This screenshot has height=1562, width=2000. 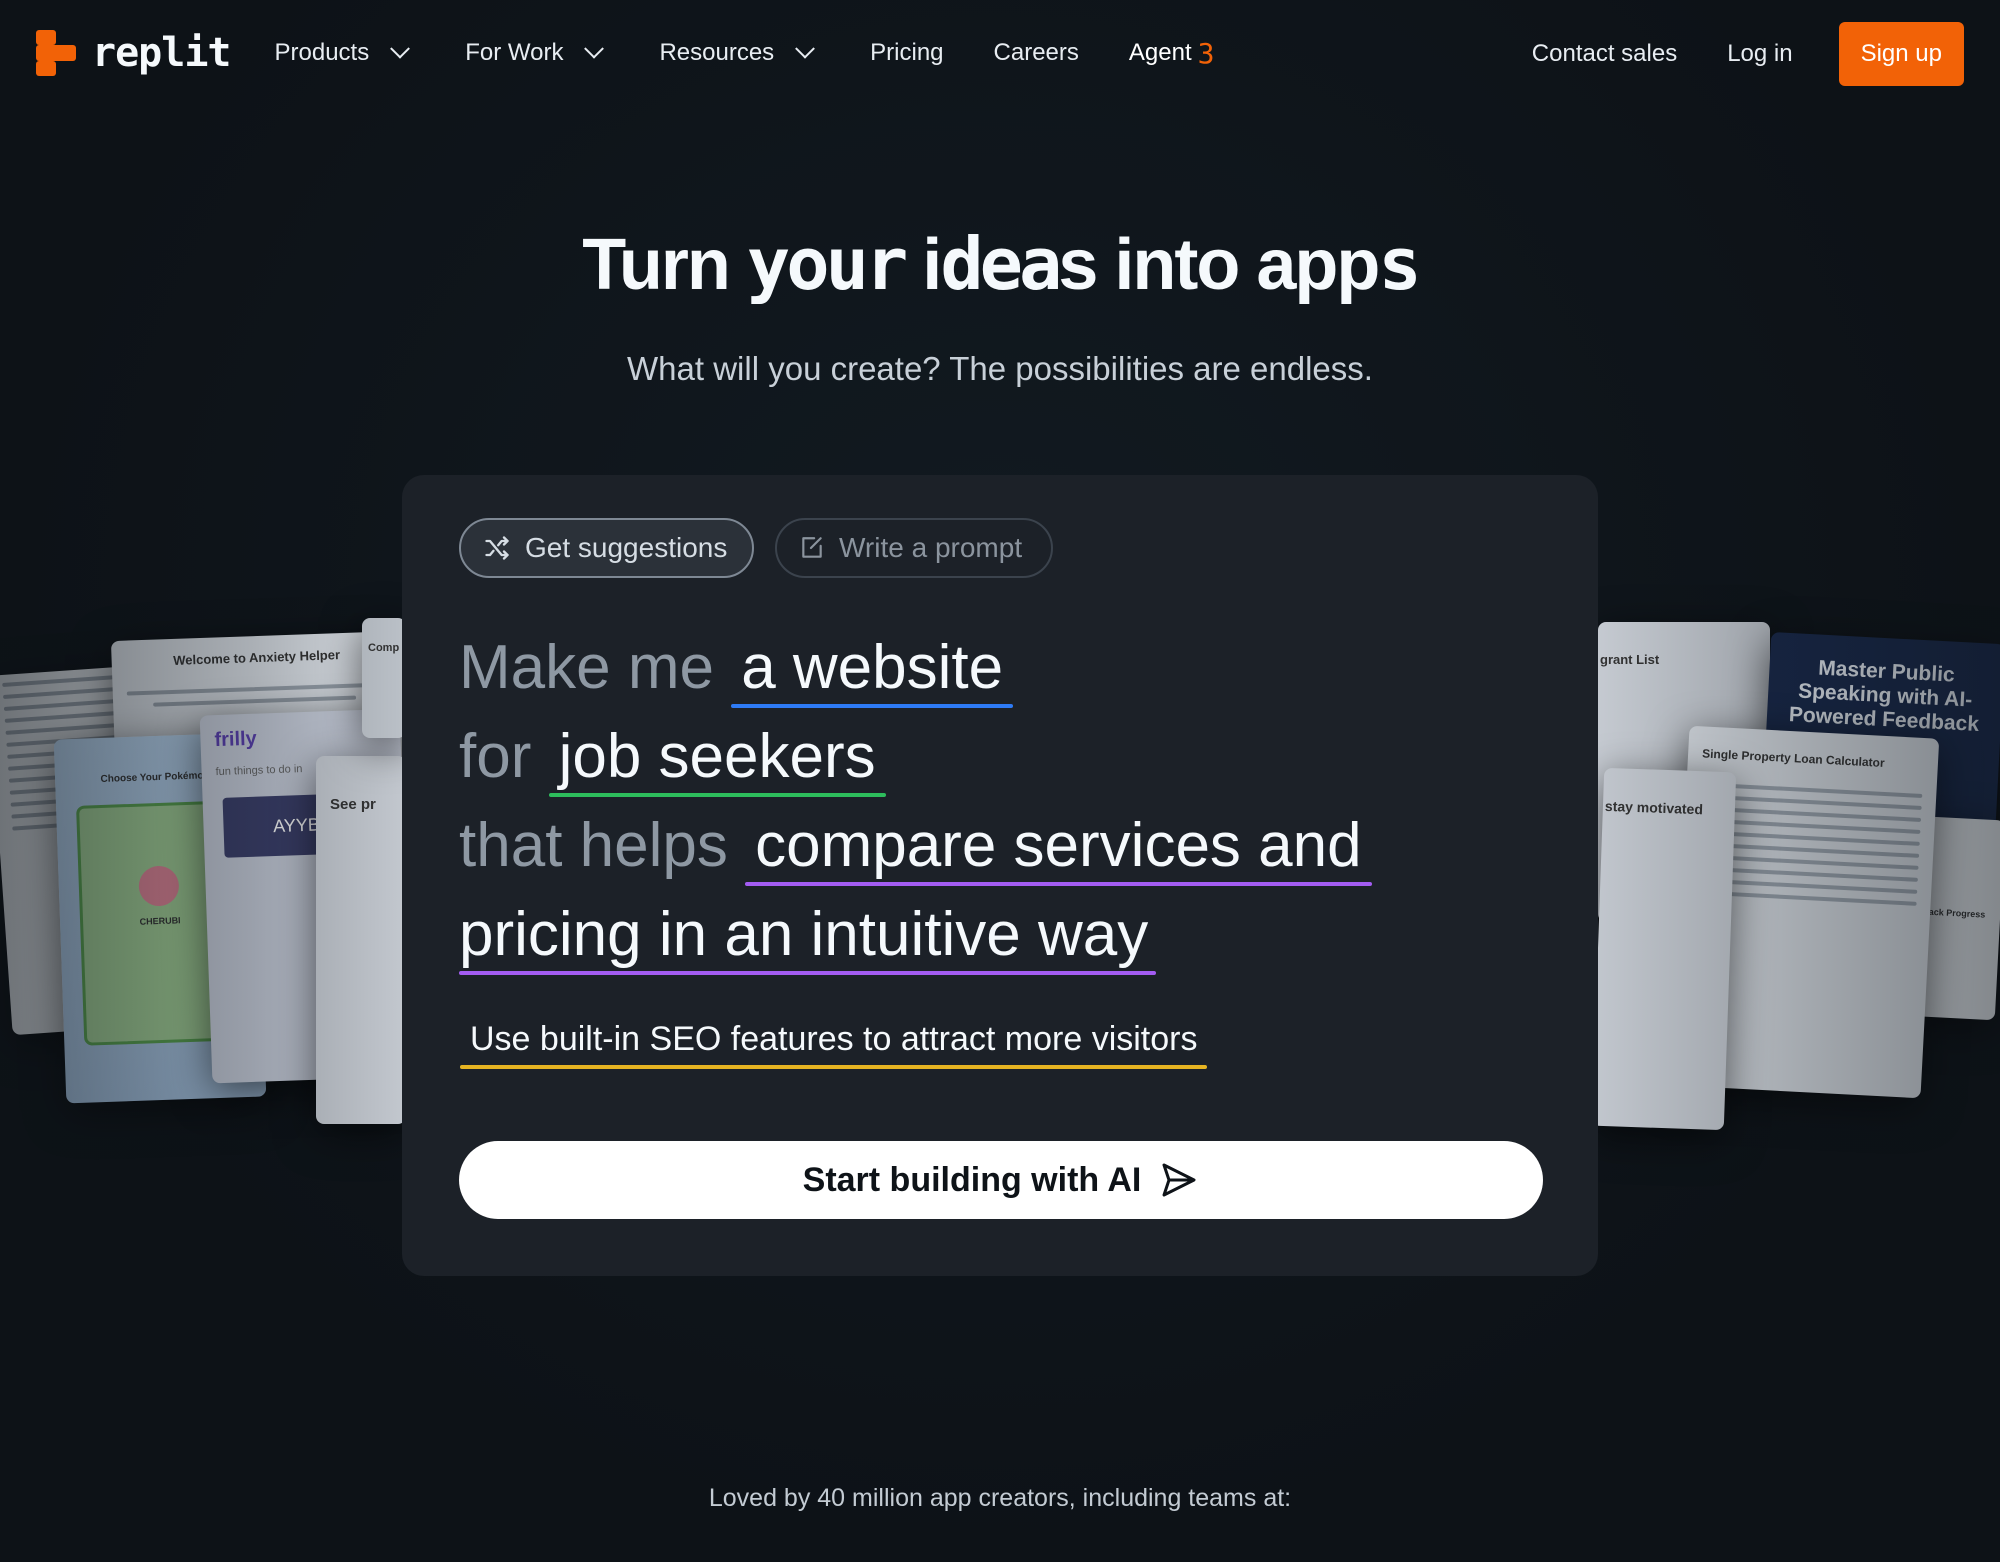 What do you see at coordinates (1664, 949) in the screenshot?
I see `showcase-card-motivated: stay motivated` at bounding box center [1664, 949].